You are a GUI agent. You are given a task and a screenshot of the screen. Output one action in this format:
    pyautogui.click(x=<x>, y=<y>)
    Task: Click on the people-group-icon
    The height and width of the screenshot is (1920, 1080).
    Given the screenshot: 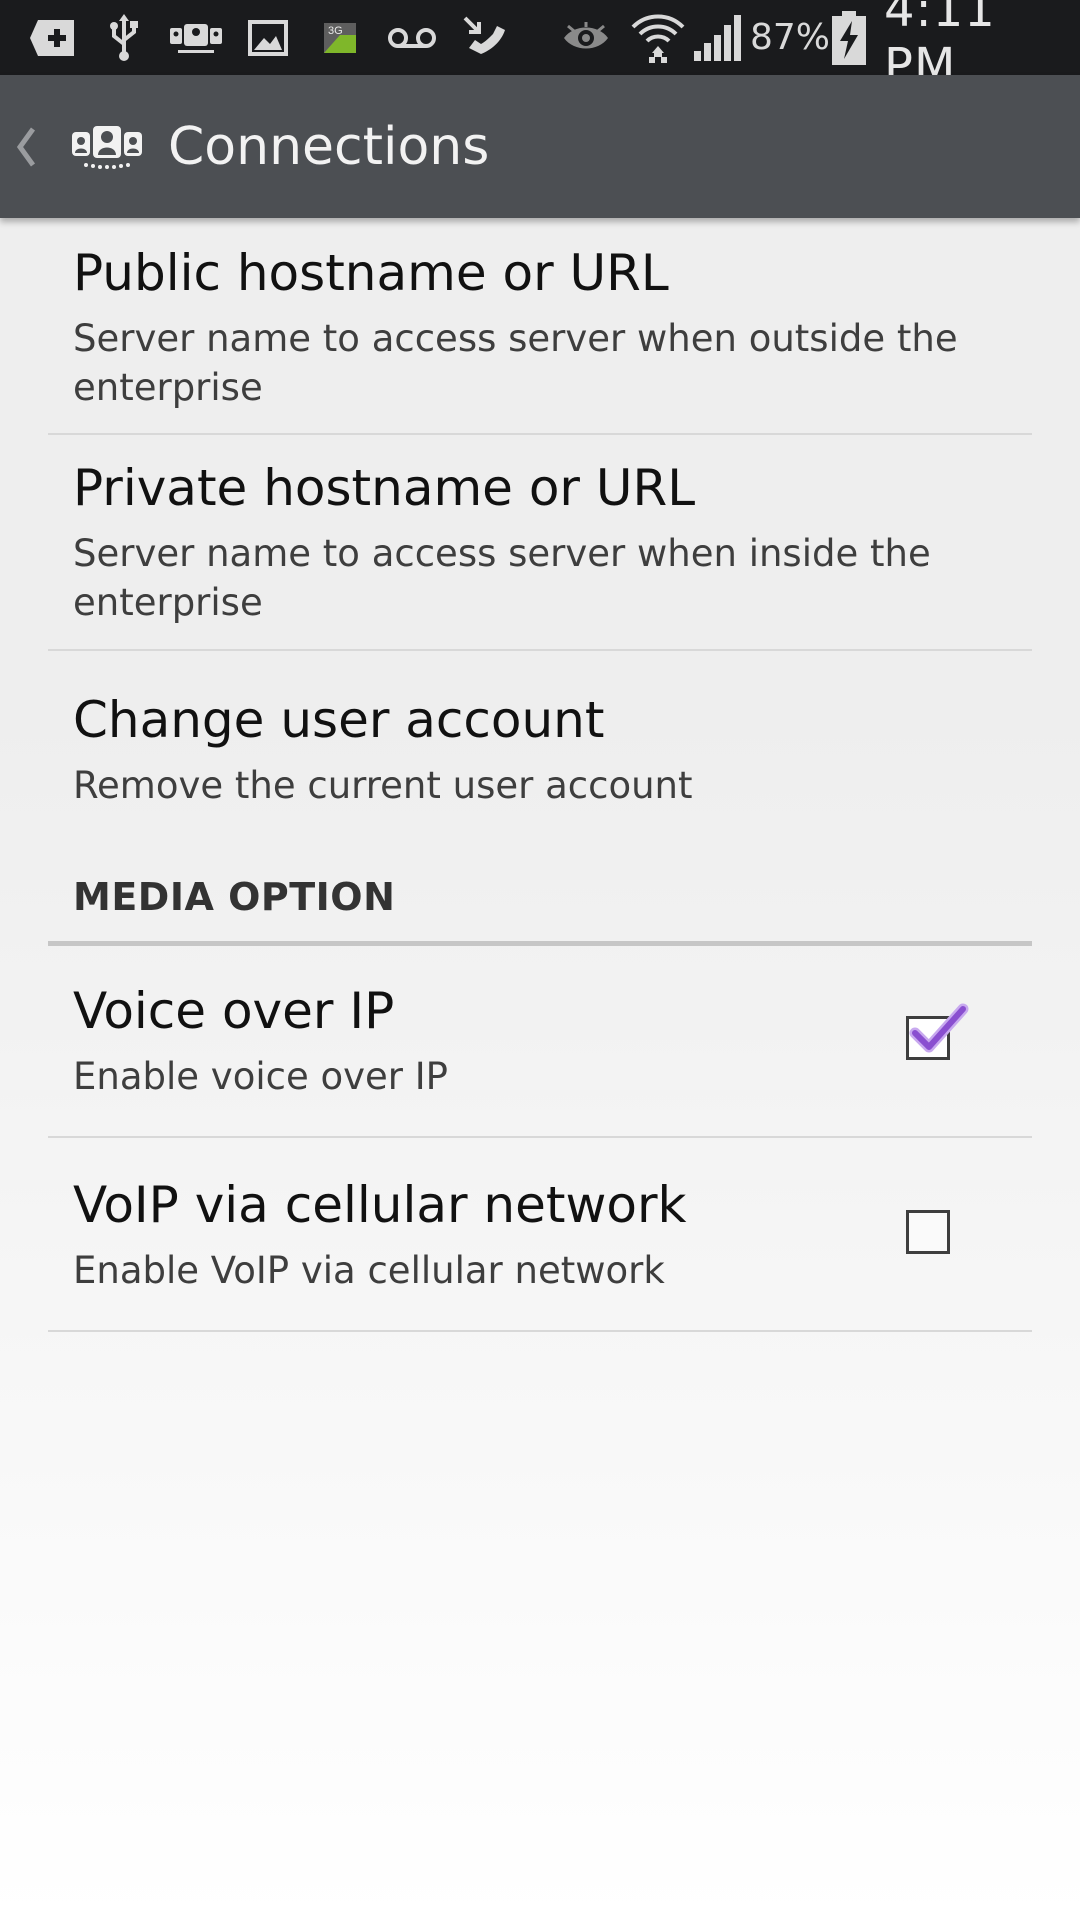 What is the action you would take?
    pyautogui.click(x=107, y=146)
    